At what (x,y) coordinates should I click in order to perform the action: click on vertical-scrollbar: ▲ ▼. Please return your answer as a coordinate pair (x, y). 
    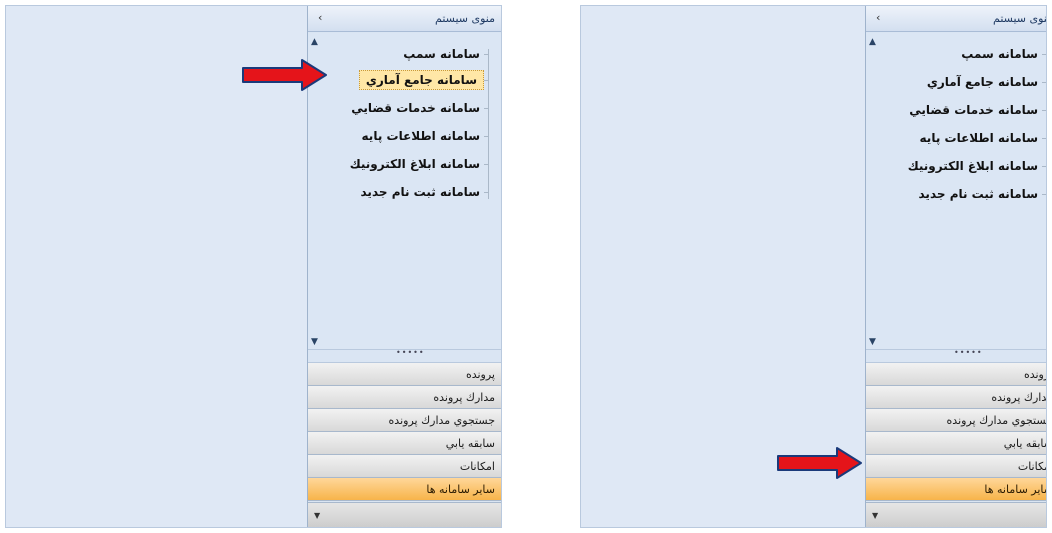
    Looking at the image, I should click on (874, 191).